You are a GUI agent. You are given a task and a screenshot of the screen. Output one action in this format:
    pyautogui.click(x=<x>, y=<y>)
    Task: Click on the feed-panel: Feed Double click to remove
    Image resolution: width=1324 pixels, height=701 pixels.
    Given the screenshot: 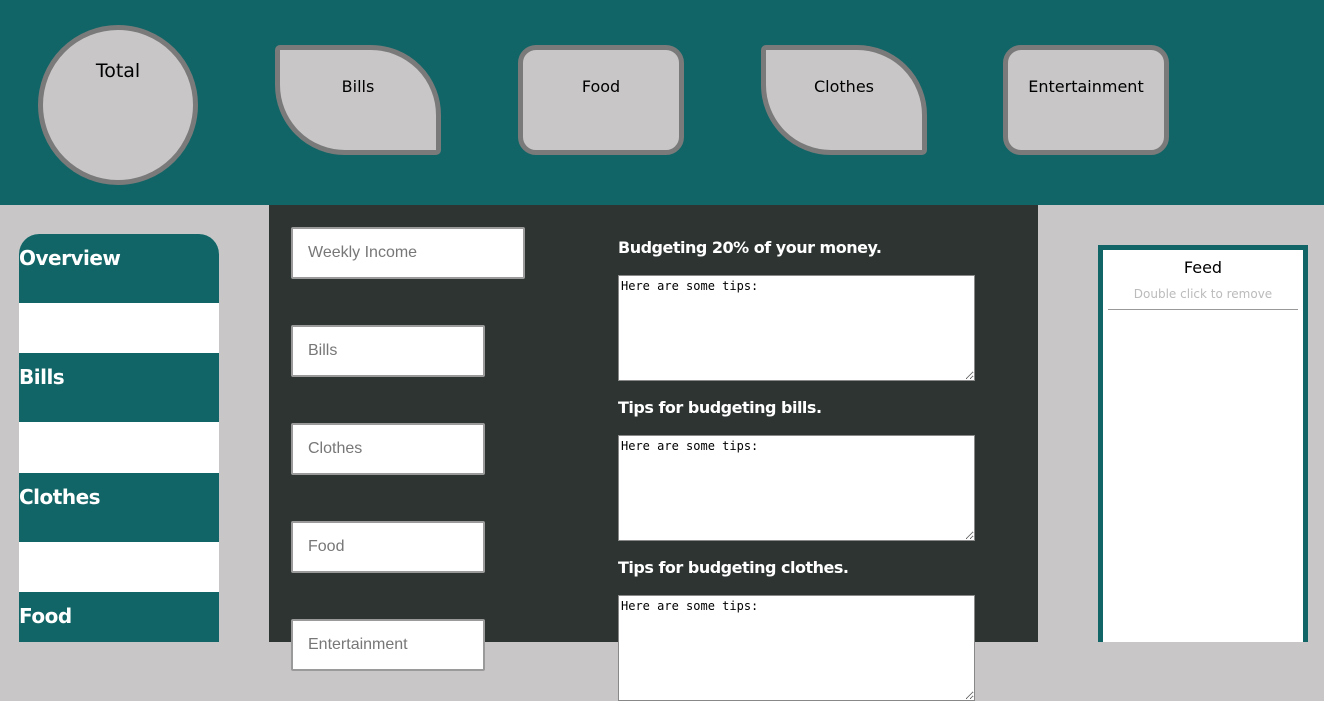 What is the action you would take?
    pyautogui.click(x=1203, y=443)
    